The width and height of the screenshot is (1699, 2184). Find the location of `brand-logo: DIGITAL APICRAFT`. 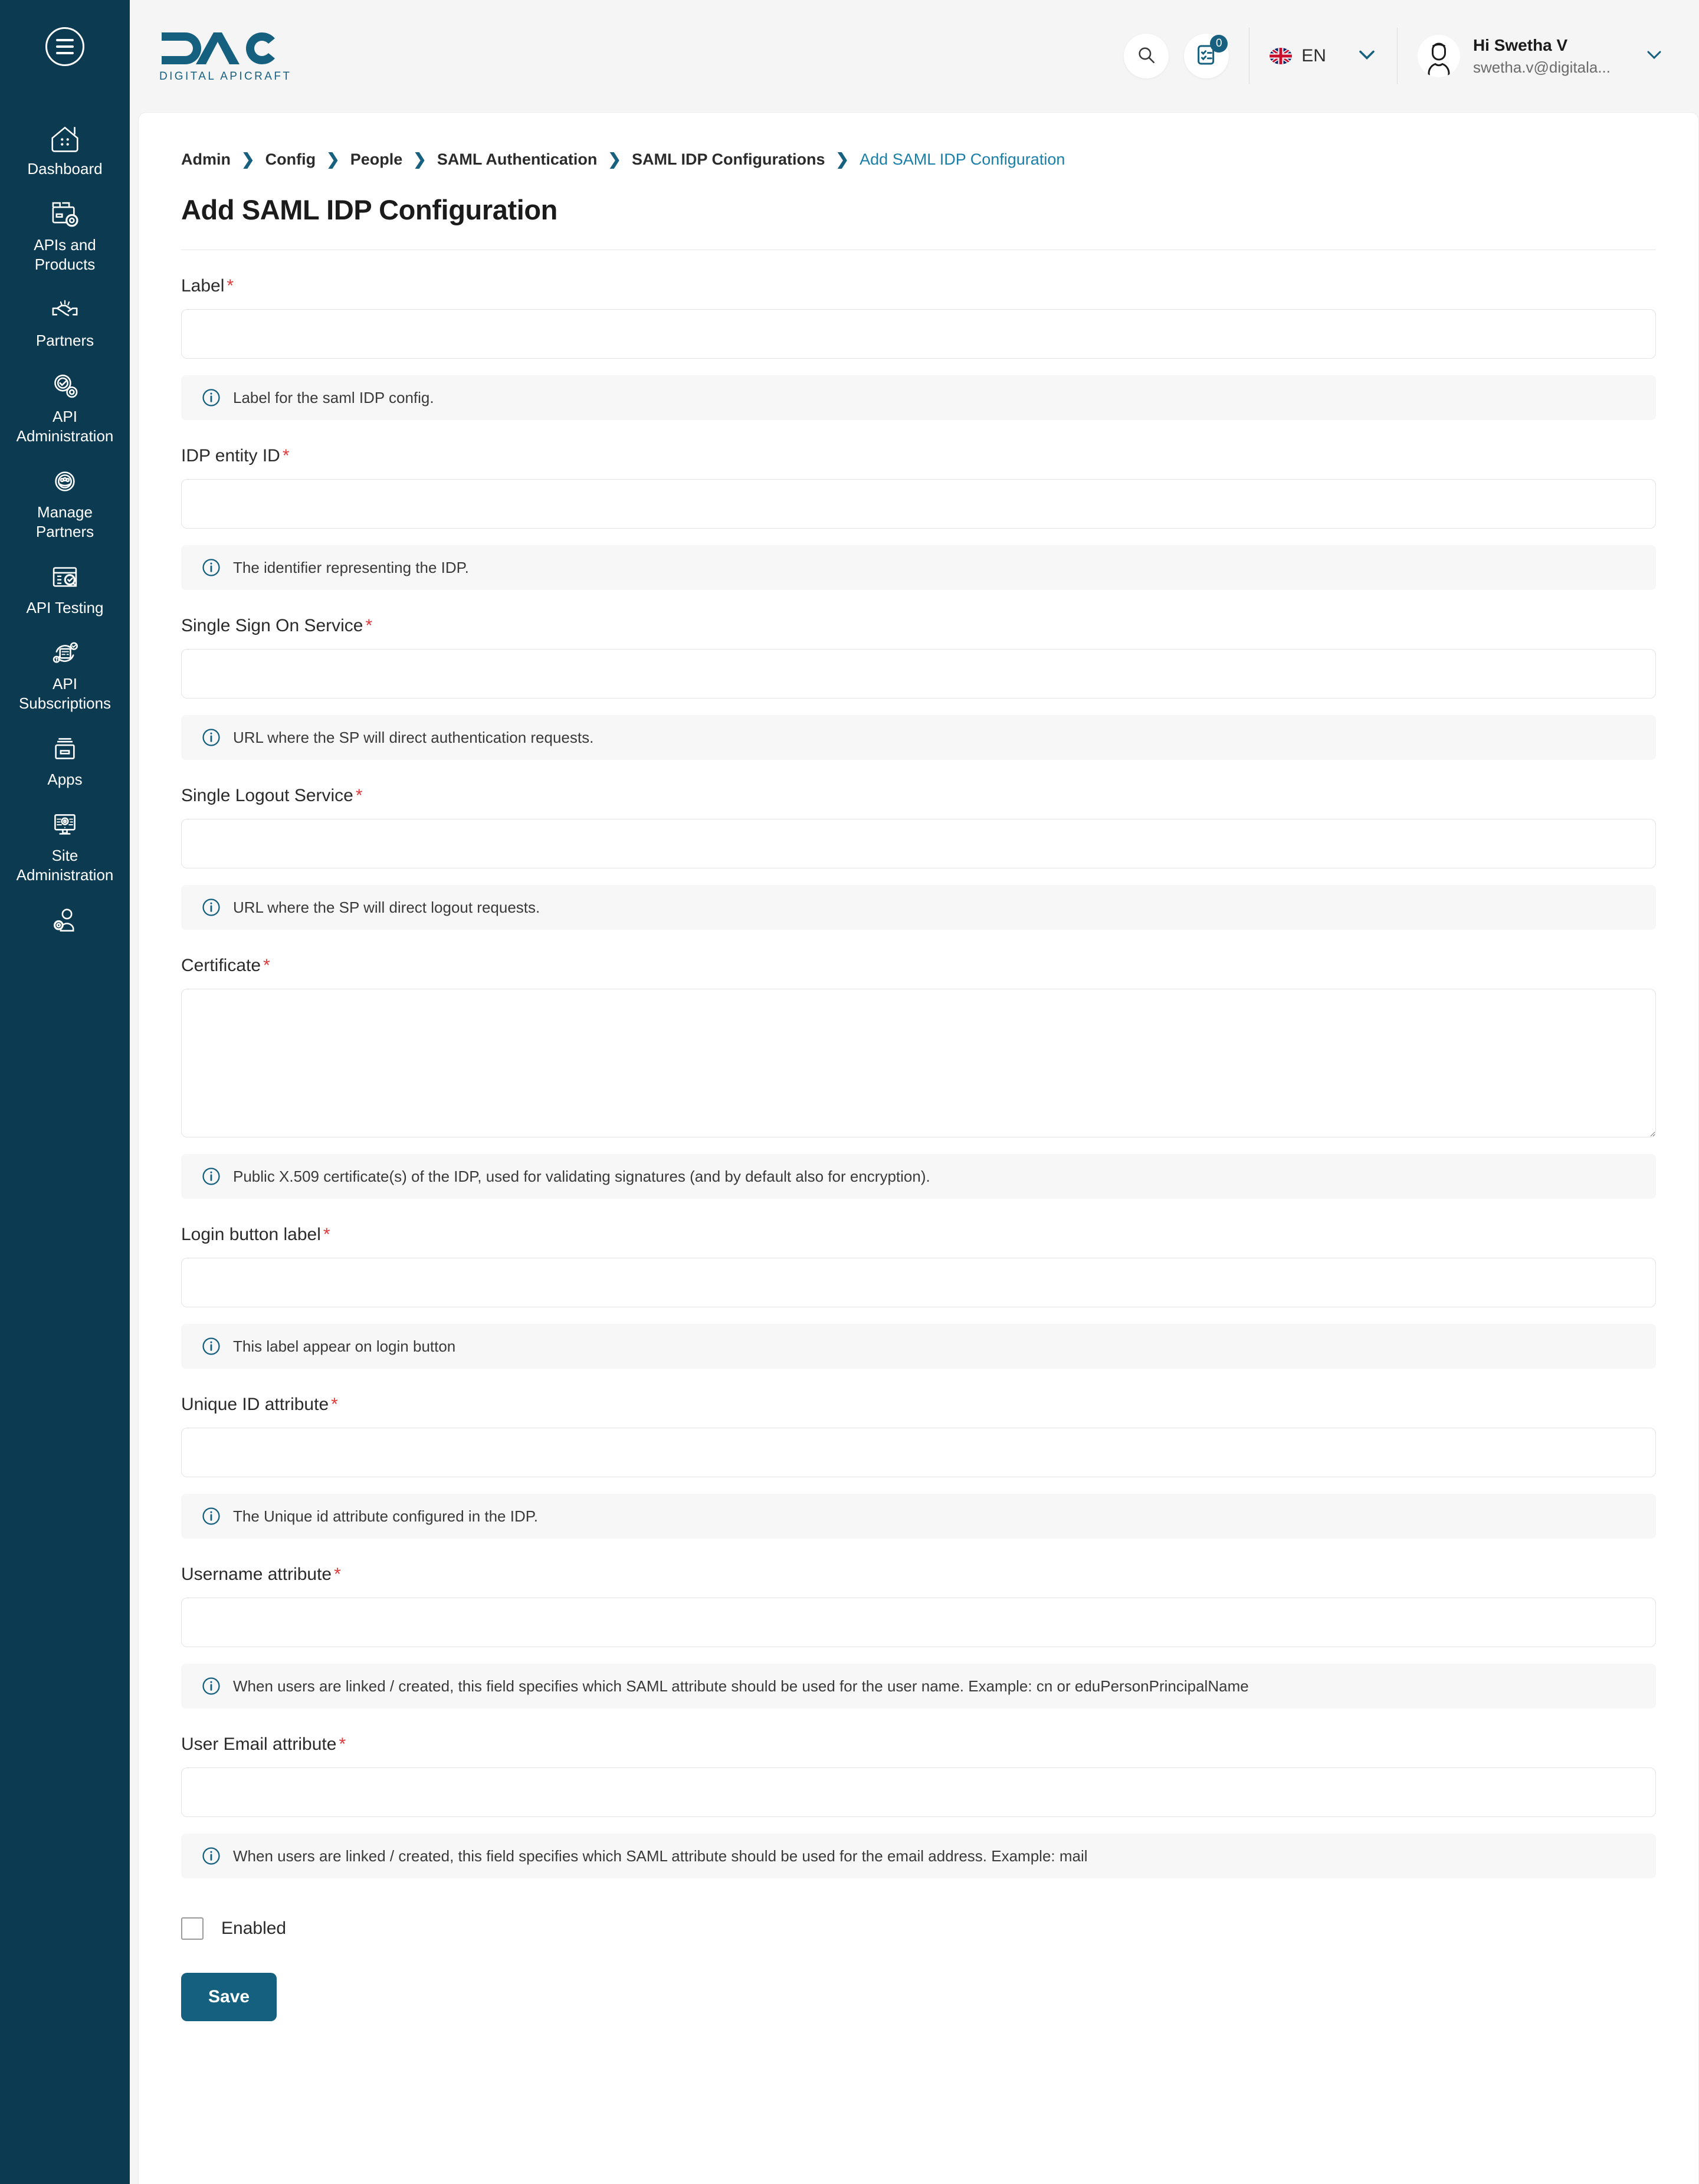

brand-logo: DIGITAL APICRAFT is located at coordinates (225, 56).